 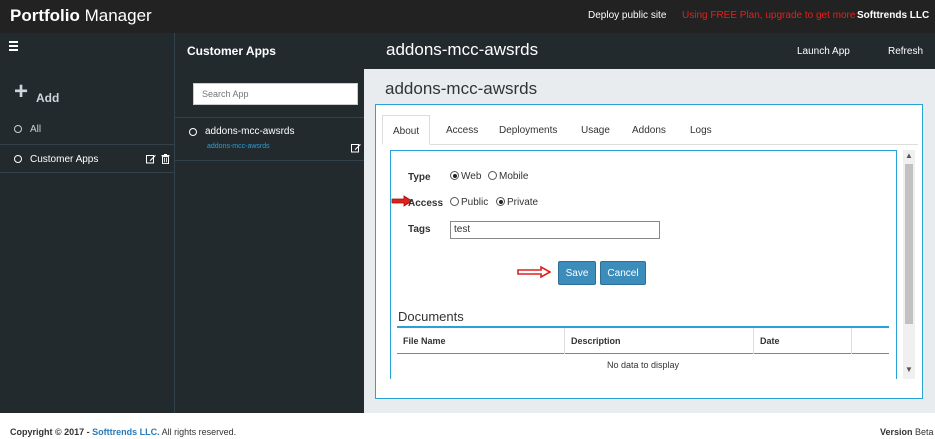 What do you see at coordinates (115, 15) in the screenshot?
I see `brand-rest: Manager` at bounding box center [115, 15].